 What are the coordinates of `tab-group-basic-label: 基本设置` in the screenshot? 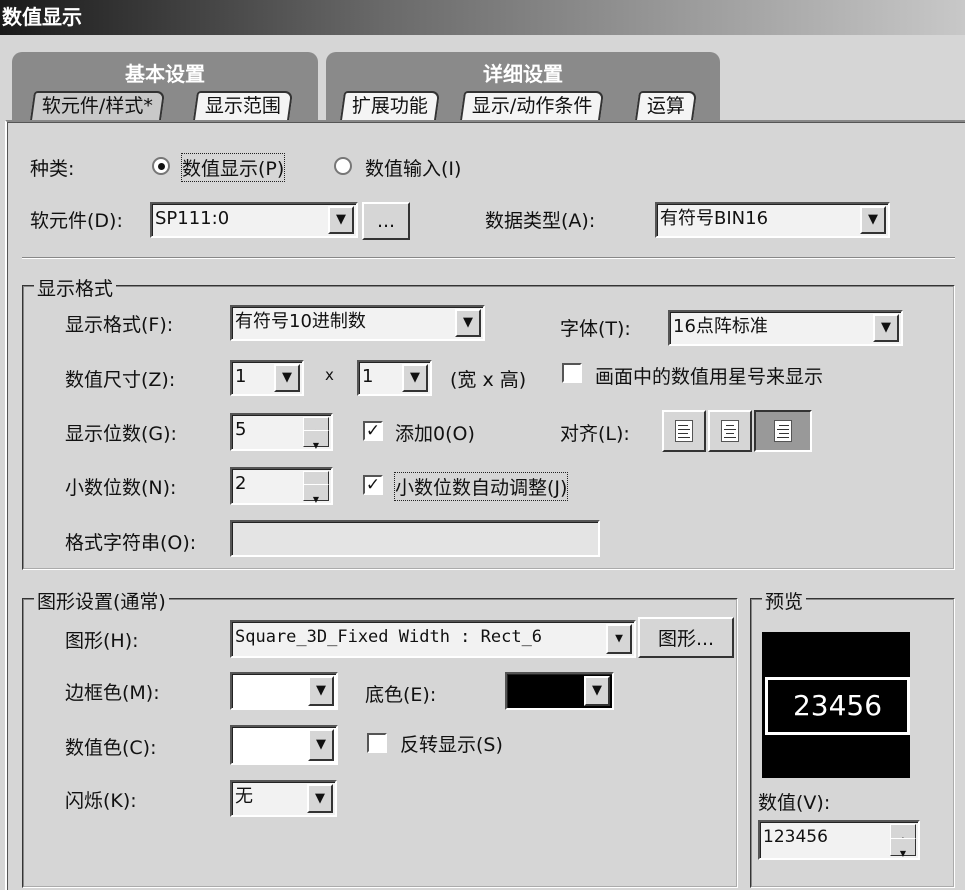 It's located at (165, 74).